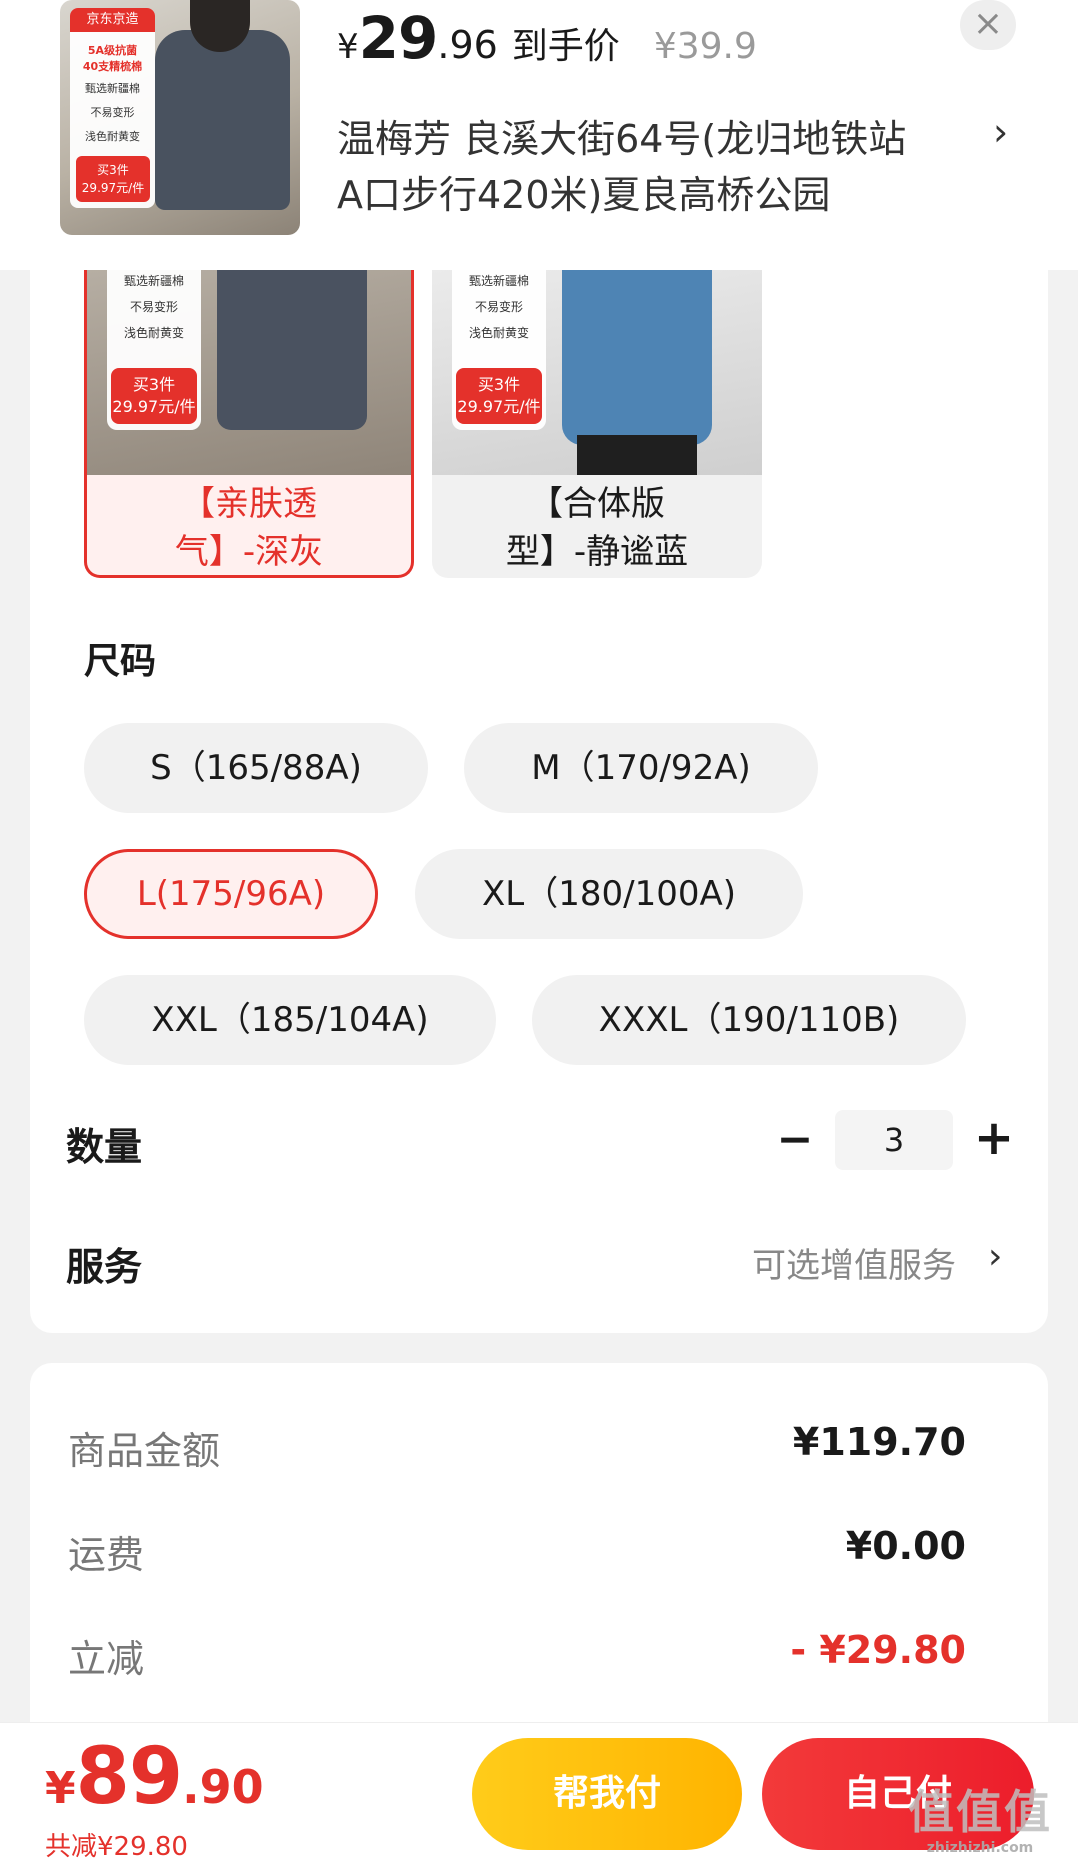  Describe the element at coordinates (144, 1451) in the screenshot. I see `summary-label-goods: 商品金额` at that location.